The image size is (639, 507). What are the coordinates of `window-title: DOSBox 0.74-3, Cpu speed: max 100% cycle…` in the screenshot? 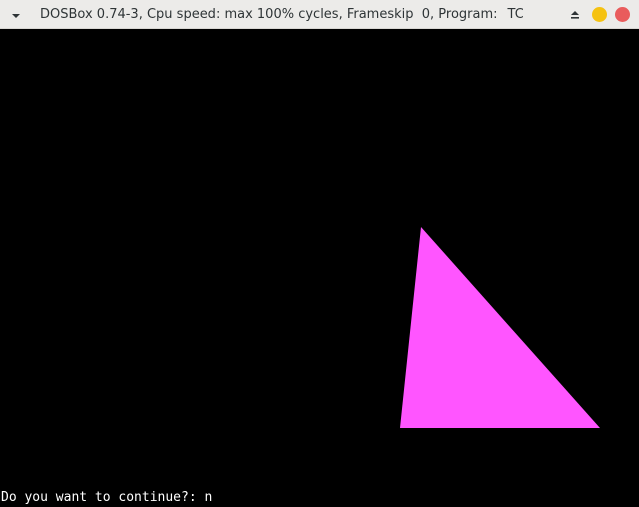 It's located at (281, 15).